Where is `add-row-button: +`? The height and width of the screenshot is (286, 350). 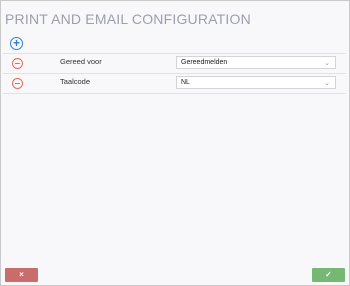
add-row-button: + is located at coordinates (16, 43).